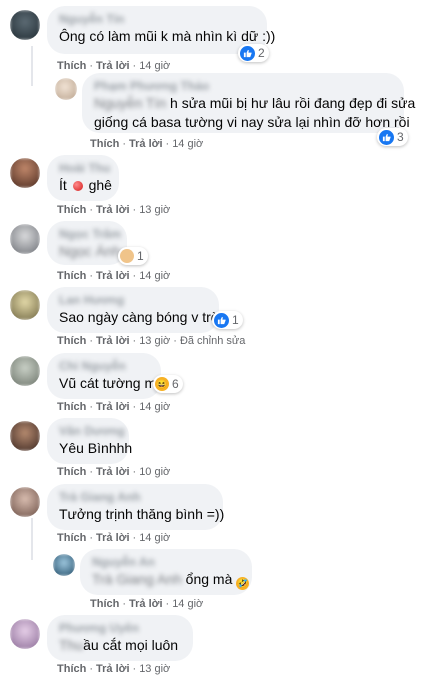  What do you see at coordinates (157, 19) in the screenshot?
I see `commenter-name: Nguyễn Tín` at bounding box center [157, 19].